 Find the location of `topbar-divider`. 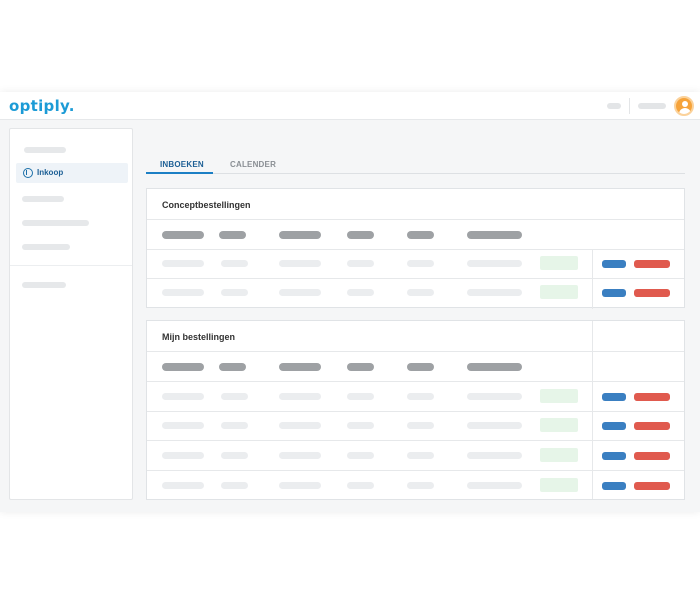

topbar-divider is located at coordinates (629, 106).